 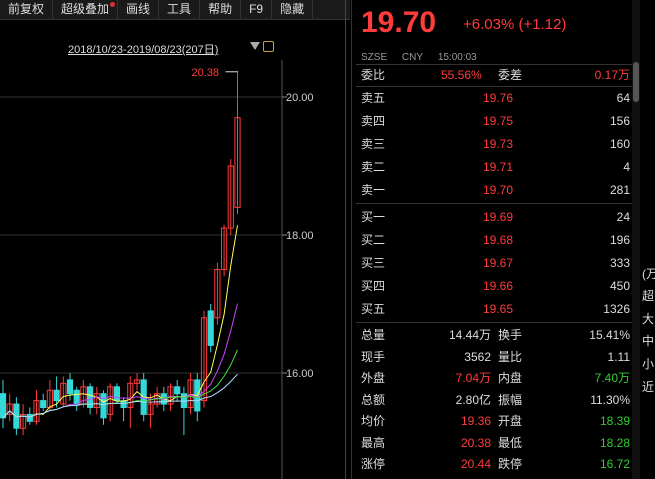 I want to click on level-label: 卖四, so click(x=373, y=121).